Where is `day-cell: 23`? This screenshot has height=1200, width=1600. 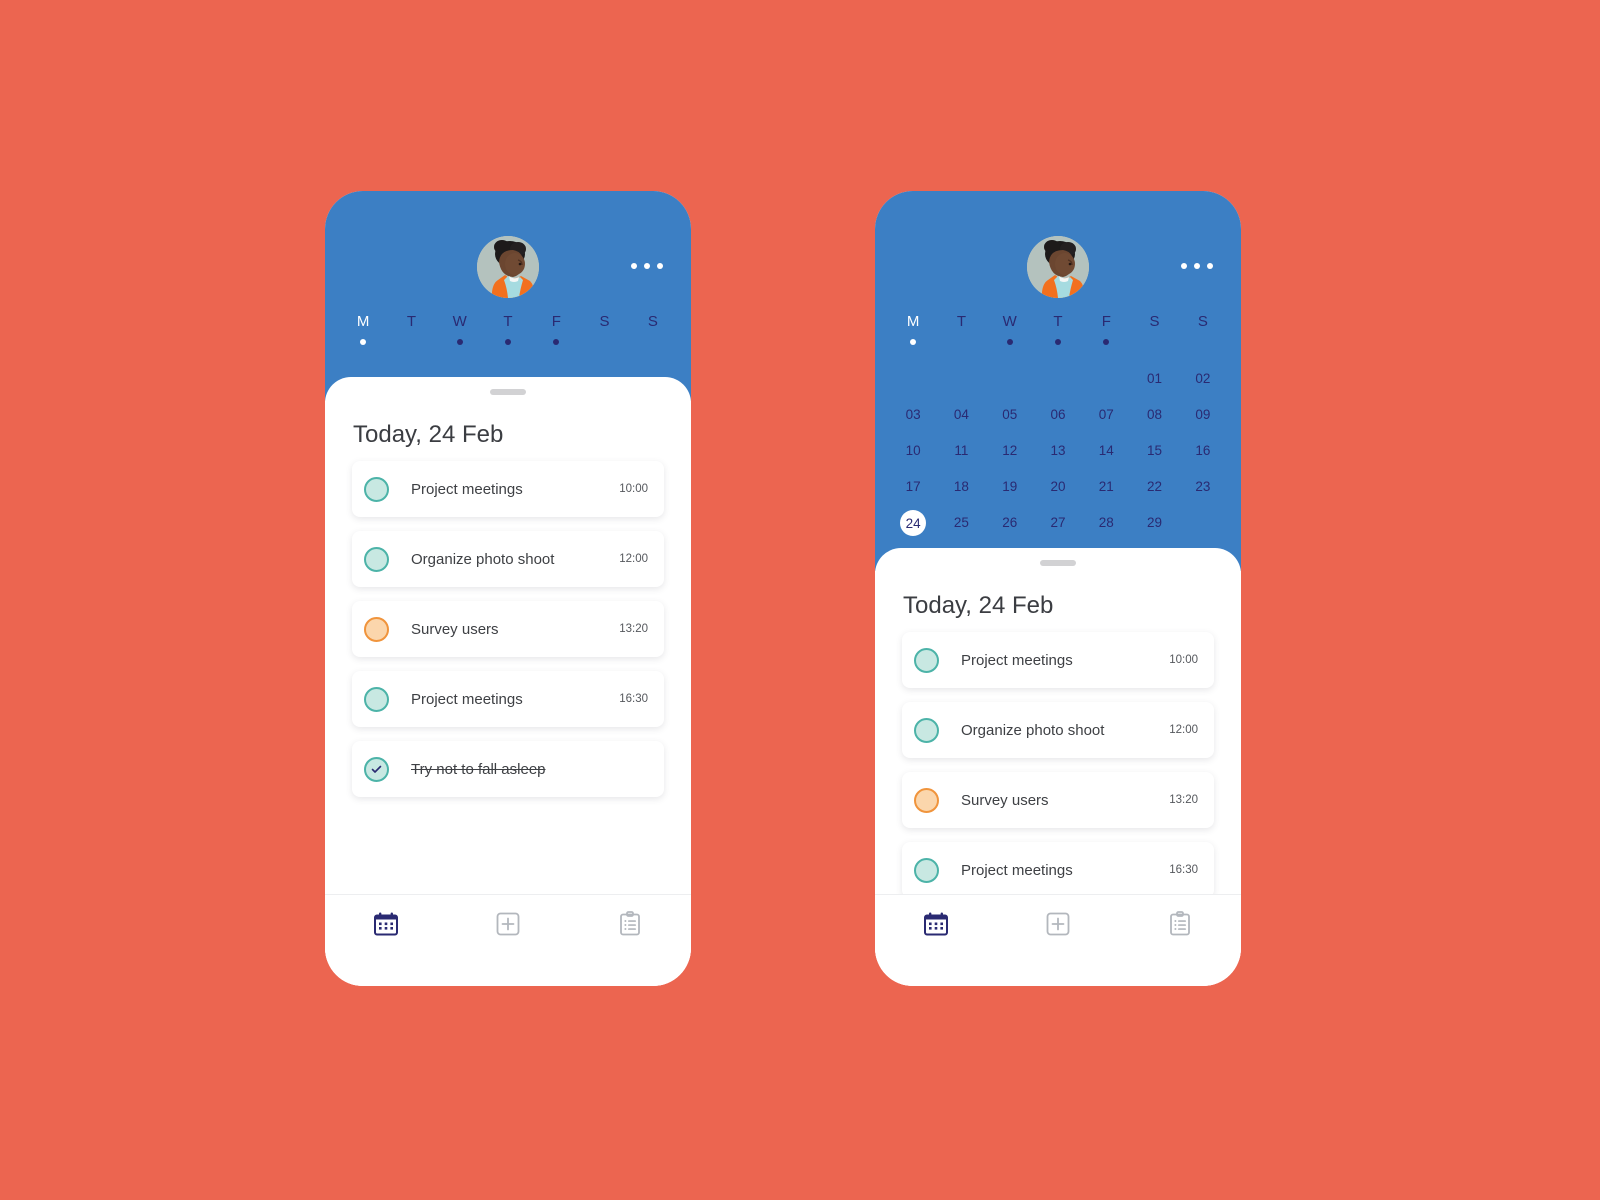 day-cell: 23 is located at coordinates (1203, 486).